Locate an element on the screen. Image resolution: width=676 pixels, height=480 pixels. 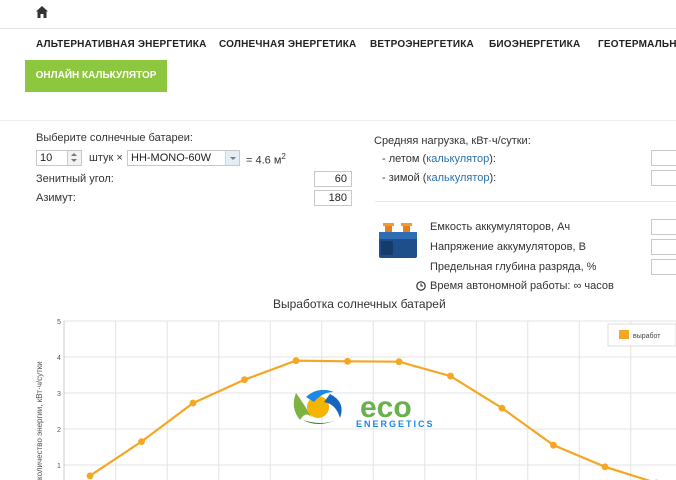
online-calculator-button: ОНЛАЙН КАЛЬКУЛЯТОР is located at coordinates (96, 76).